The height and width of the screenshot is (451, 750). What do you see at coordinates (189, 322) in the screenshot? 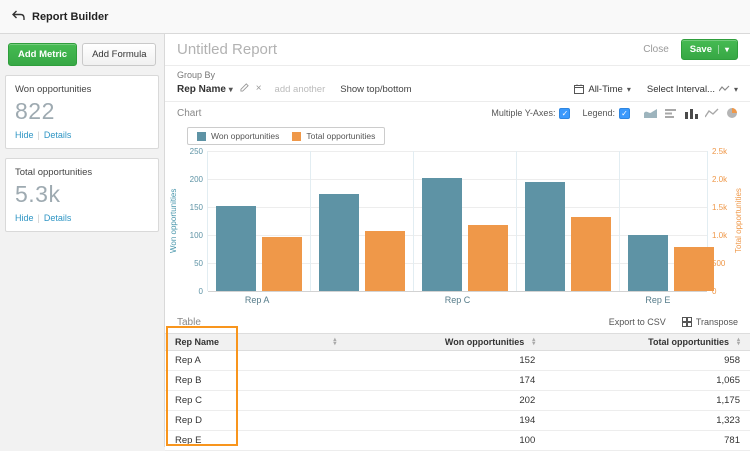
I see `table-section-title: Table` at bounding box center [189, 322].